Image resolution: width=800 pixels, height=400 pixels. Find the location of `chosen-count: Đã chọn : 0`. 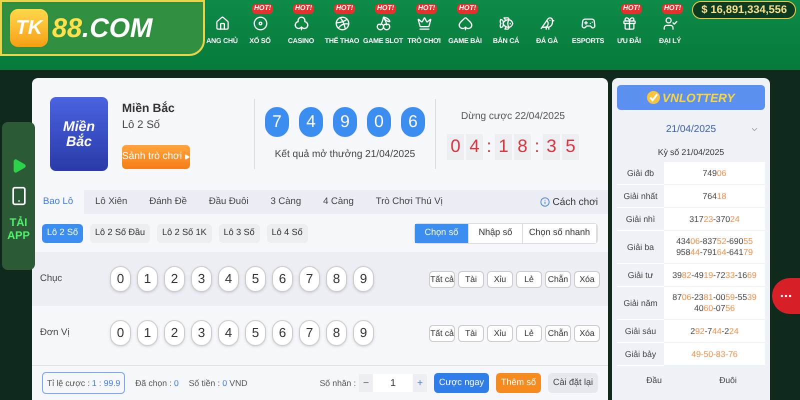

chosen-count: Đã chọn : 0 is located at coordinates (157, 383).